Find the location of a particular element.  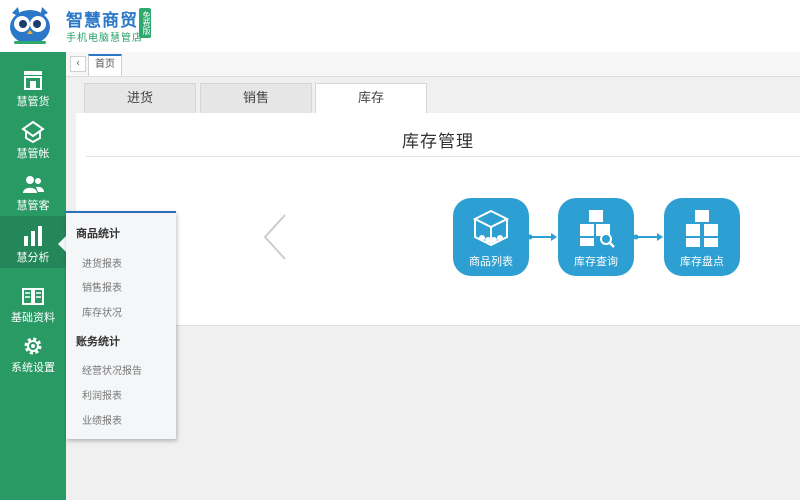

sidebar-item-label: 慧分析 is located at coordinates (33, 257).